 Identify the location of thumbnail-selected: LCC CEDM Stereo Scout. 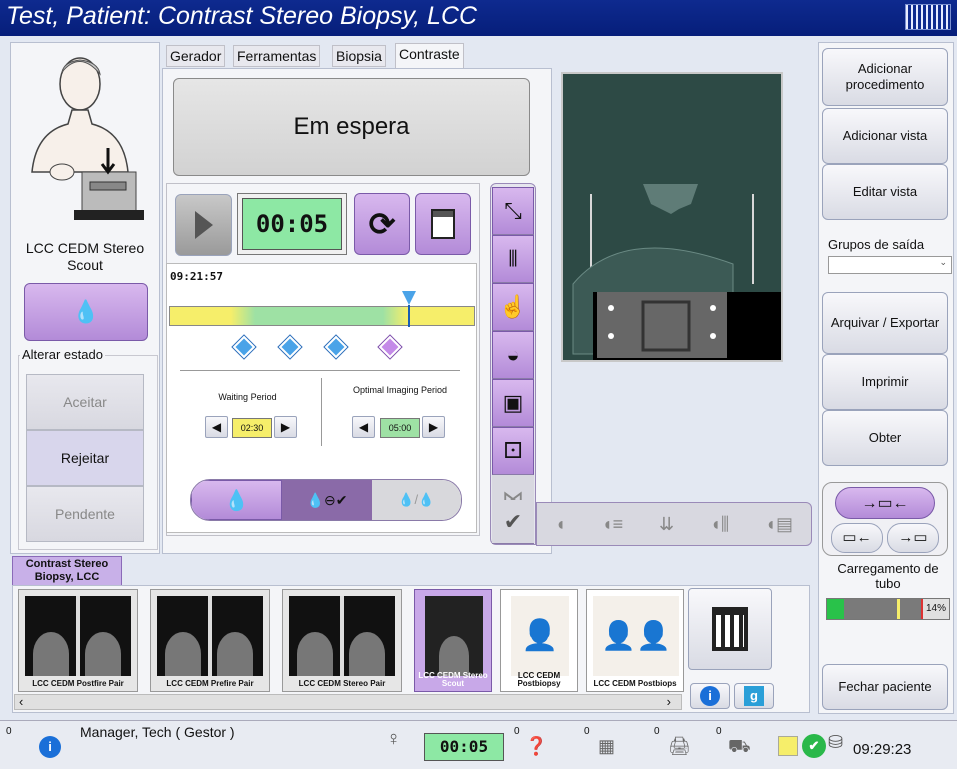
(453, 640).